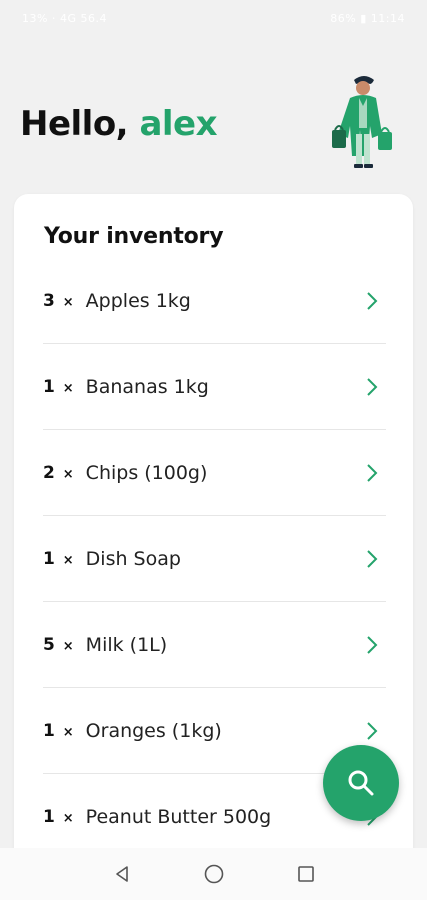 The height and width of the screenshot is (900, 427). Describe the element at coordinates (133, 558) in the screenshot. I see `item-name: Dish Soap` at that location.